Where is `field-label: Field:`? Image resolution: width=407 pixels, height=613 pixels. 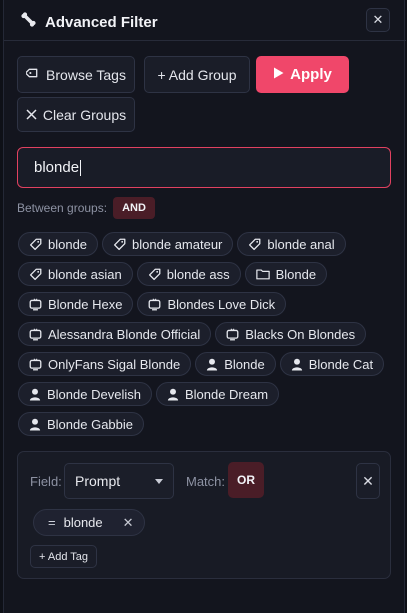 field-label: Field: is located at coordinates (46, 481).